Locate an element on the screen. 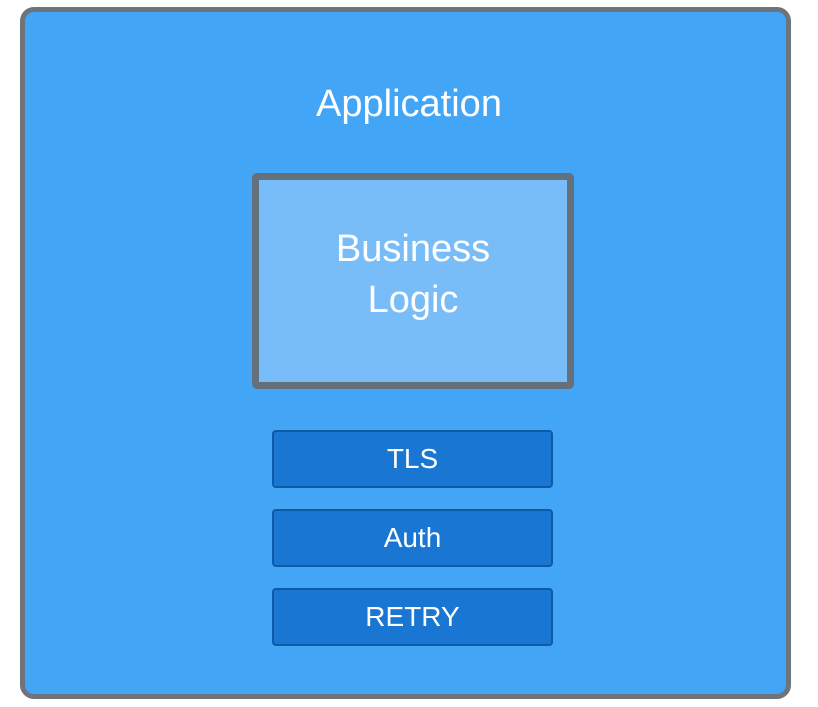 The height and width of the screenshot is (707, 818). retry-layer: RETRY is located at coordinates (412, 617).